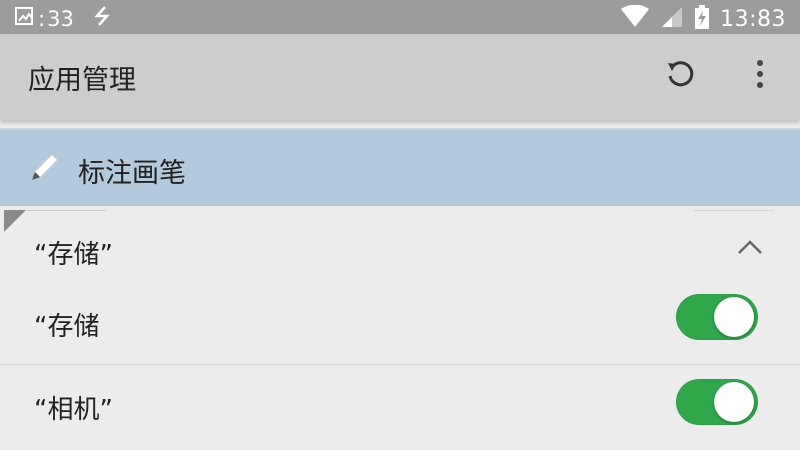  I want to click on notification-count-colon: :, so click(42, 18).